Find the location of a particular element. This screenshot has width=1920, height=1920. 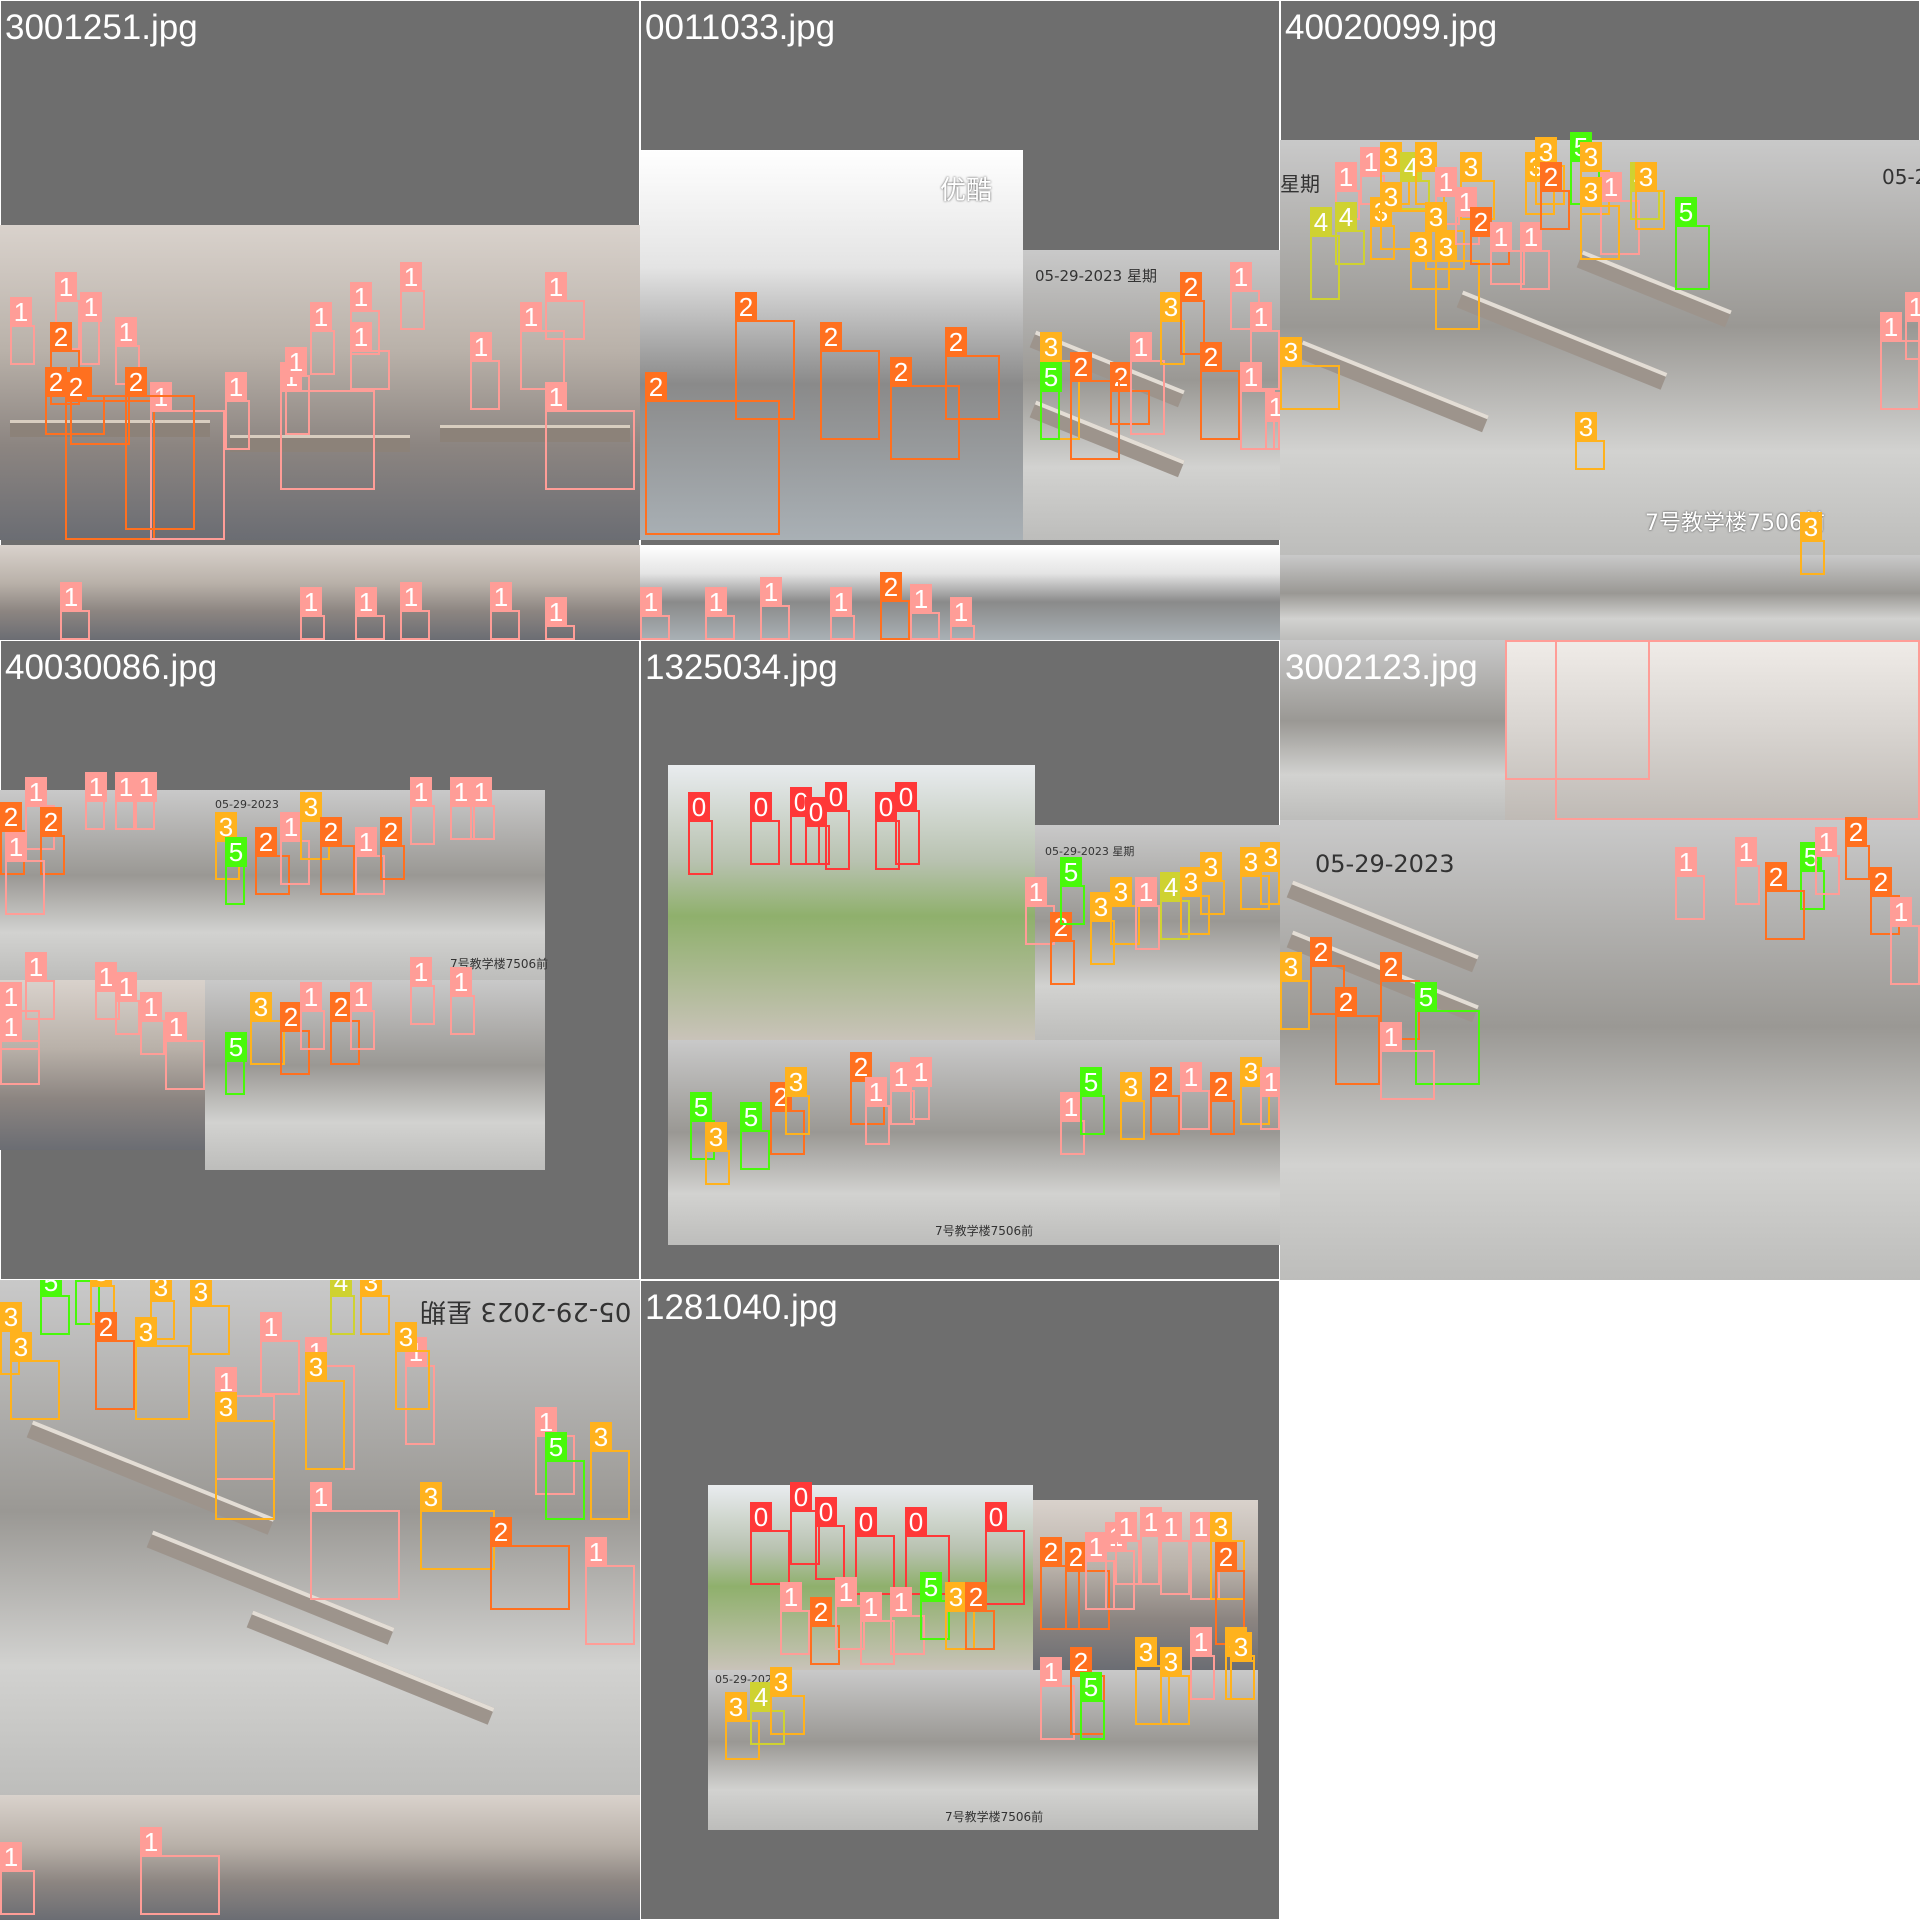

detection-box: 0 is located at coordinates (765, 828).